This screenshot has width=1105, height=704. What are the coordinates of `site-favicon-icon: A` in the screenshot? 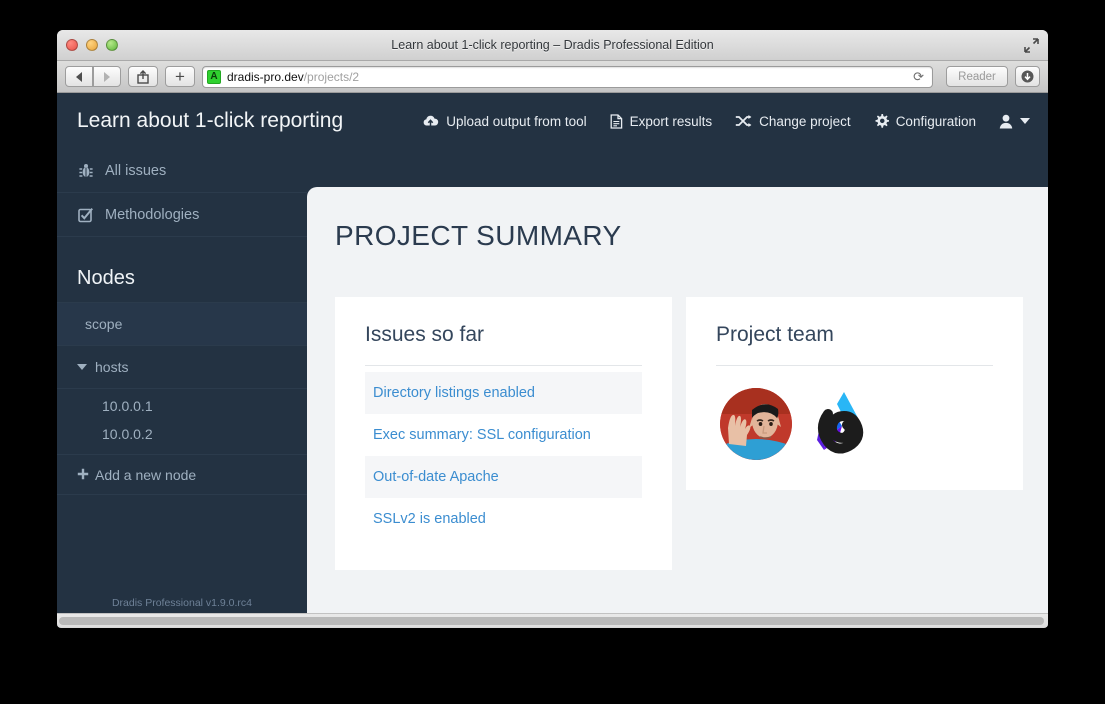 It's located at (214, 76).